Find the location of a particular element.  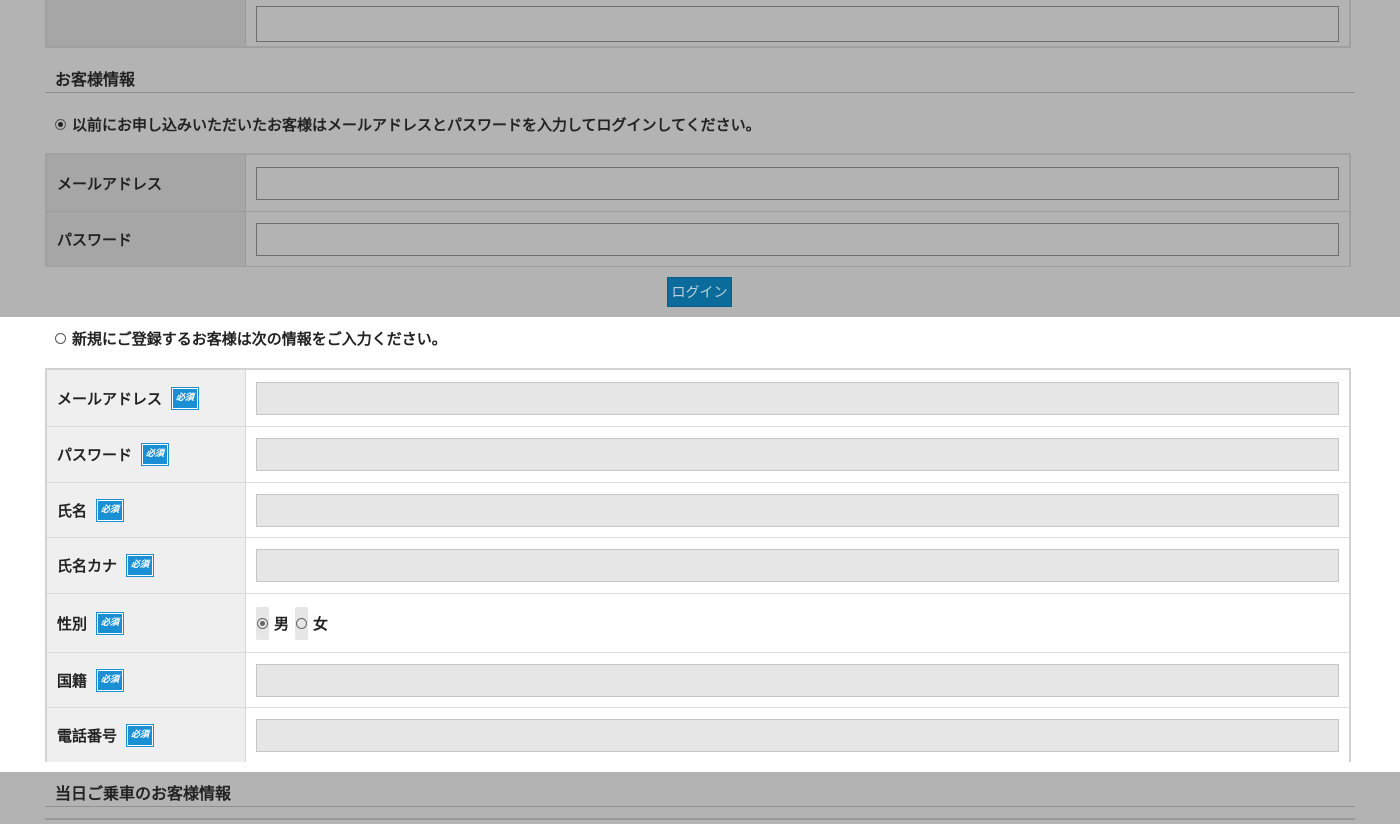

email-input is located at coordinates (797, 398).